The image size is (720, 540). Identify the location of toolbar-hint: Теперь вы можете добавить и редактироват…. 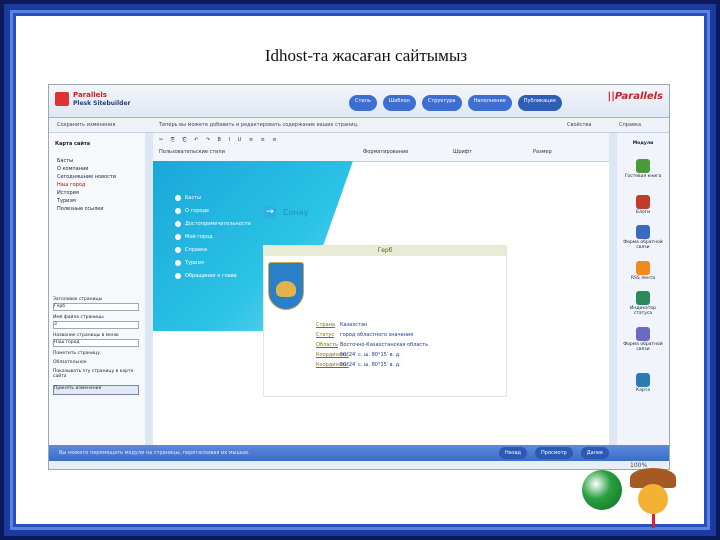
(259, 125).